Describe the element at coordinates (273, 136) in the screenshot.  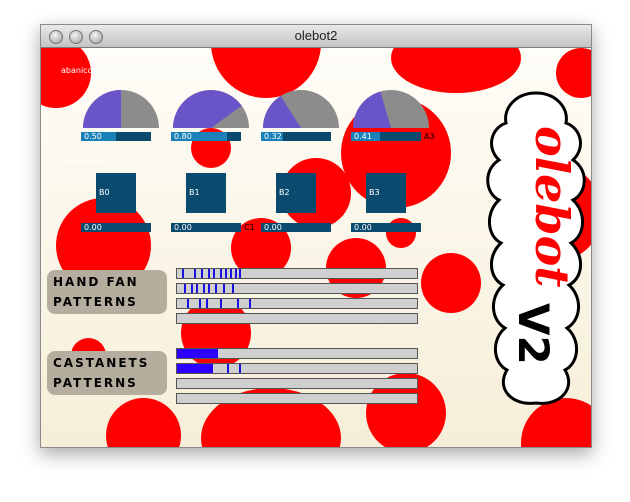
I see `slider-value: 0.32` at that location.